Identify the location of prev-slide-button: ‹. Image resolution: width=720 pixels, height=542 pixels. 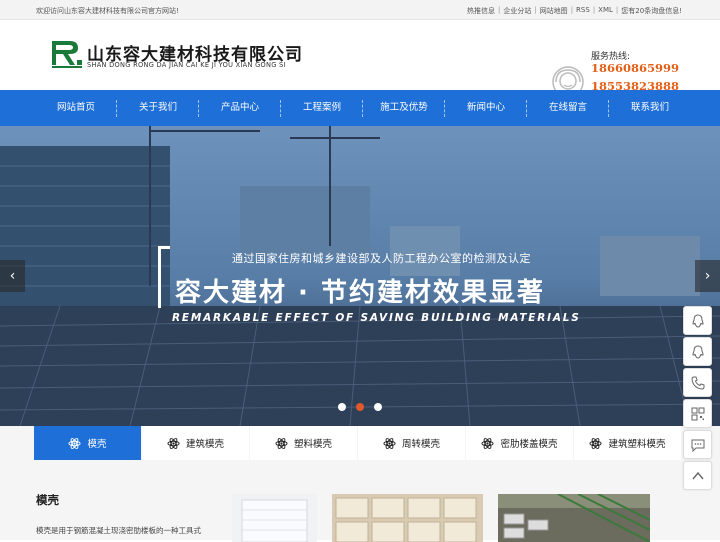
(12, 276).